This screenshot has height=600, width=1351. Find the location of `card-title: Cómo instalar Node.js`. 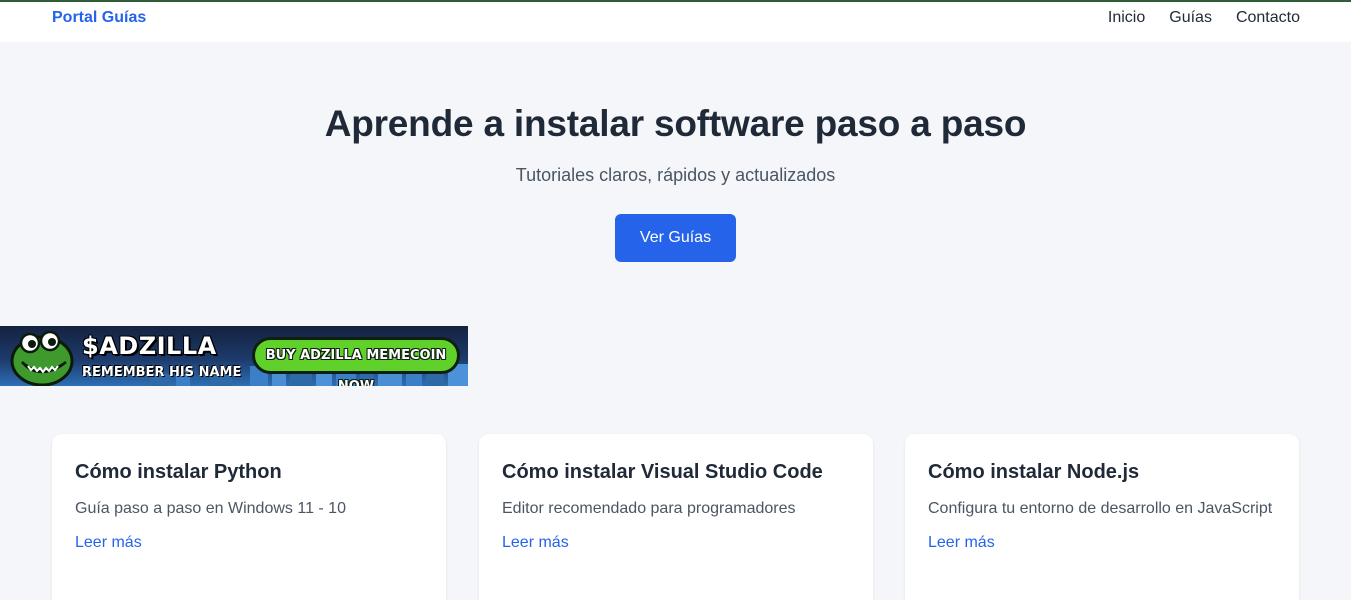

card-title: Cómo instalar Node.js is located at coordinates (1034, 472).